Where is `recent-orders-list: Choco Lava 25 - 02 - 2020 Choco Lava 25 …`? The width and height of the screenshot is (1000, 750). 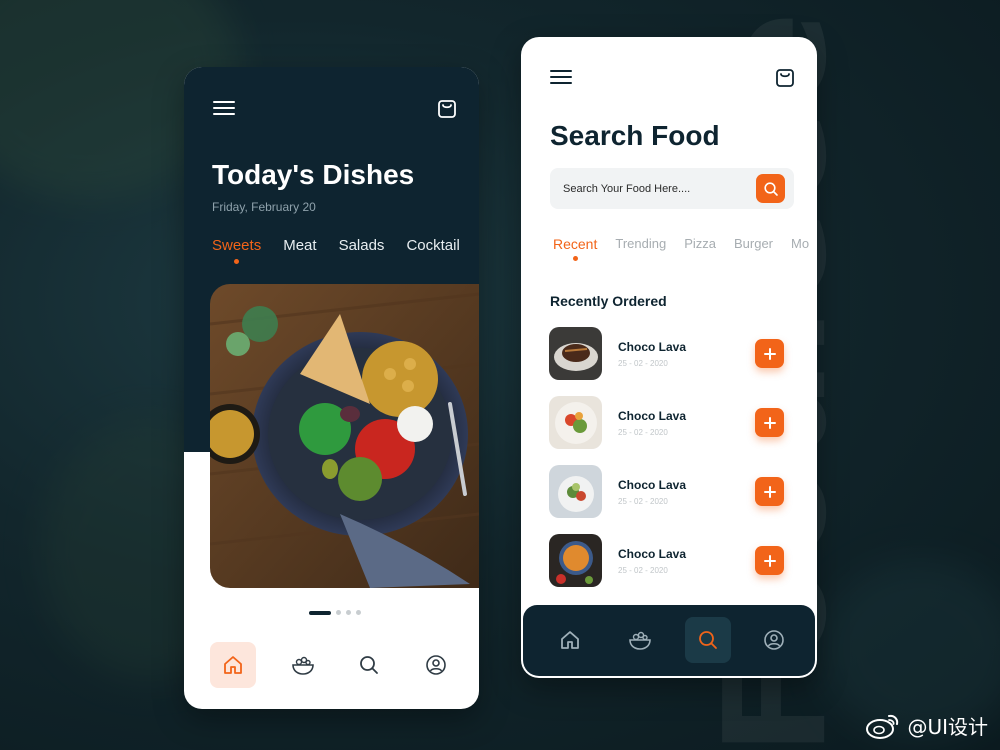
recent-orders-list: Choco Lava 25 - 02 - 2020 Choco Lava 25 … is located at coordinates (669, 465).